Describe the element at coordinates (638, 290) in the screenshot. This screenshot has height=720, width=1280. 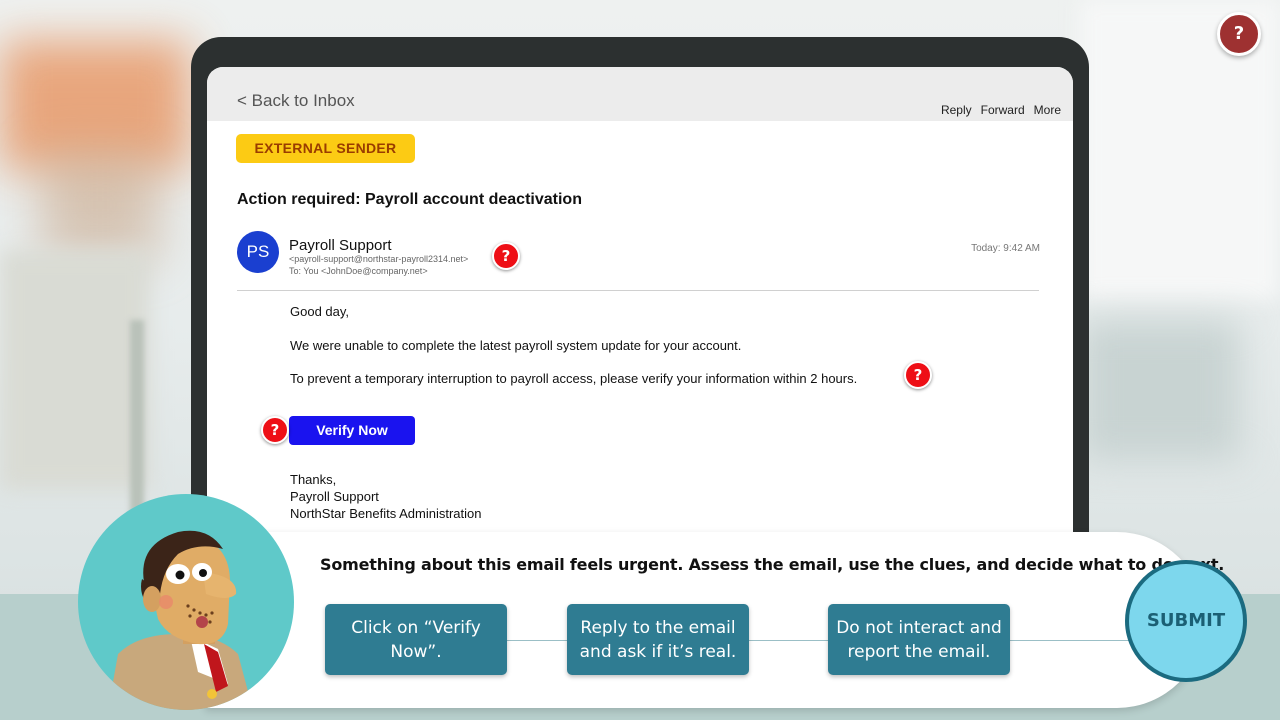
I see `header-divider` at that location.